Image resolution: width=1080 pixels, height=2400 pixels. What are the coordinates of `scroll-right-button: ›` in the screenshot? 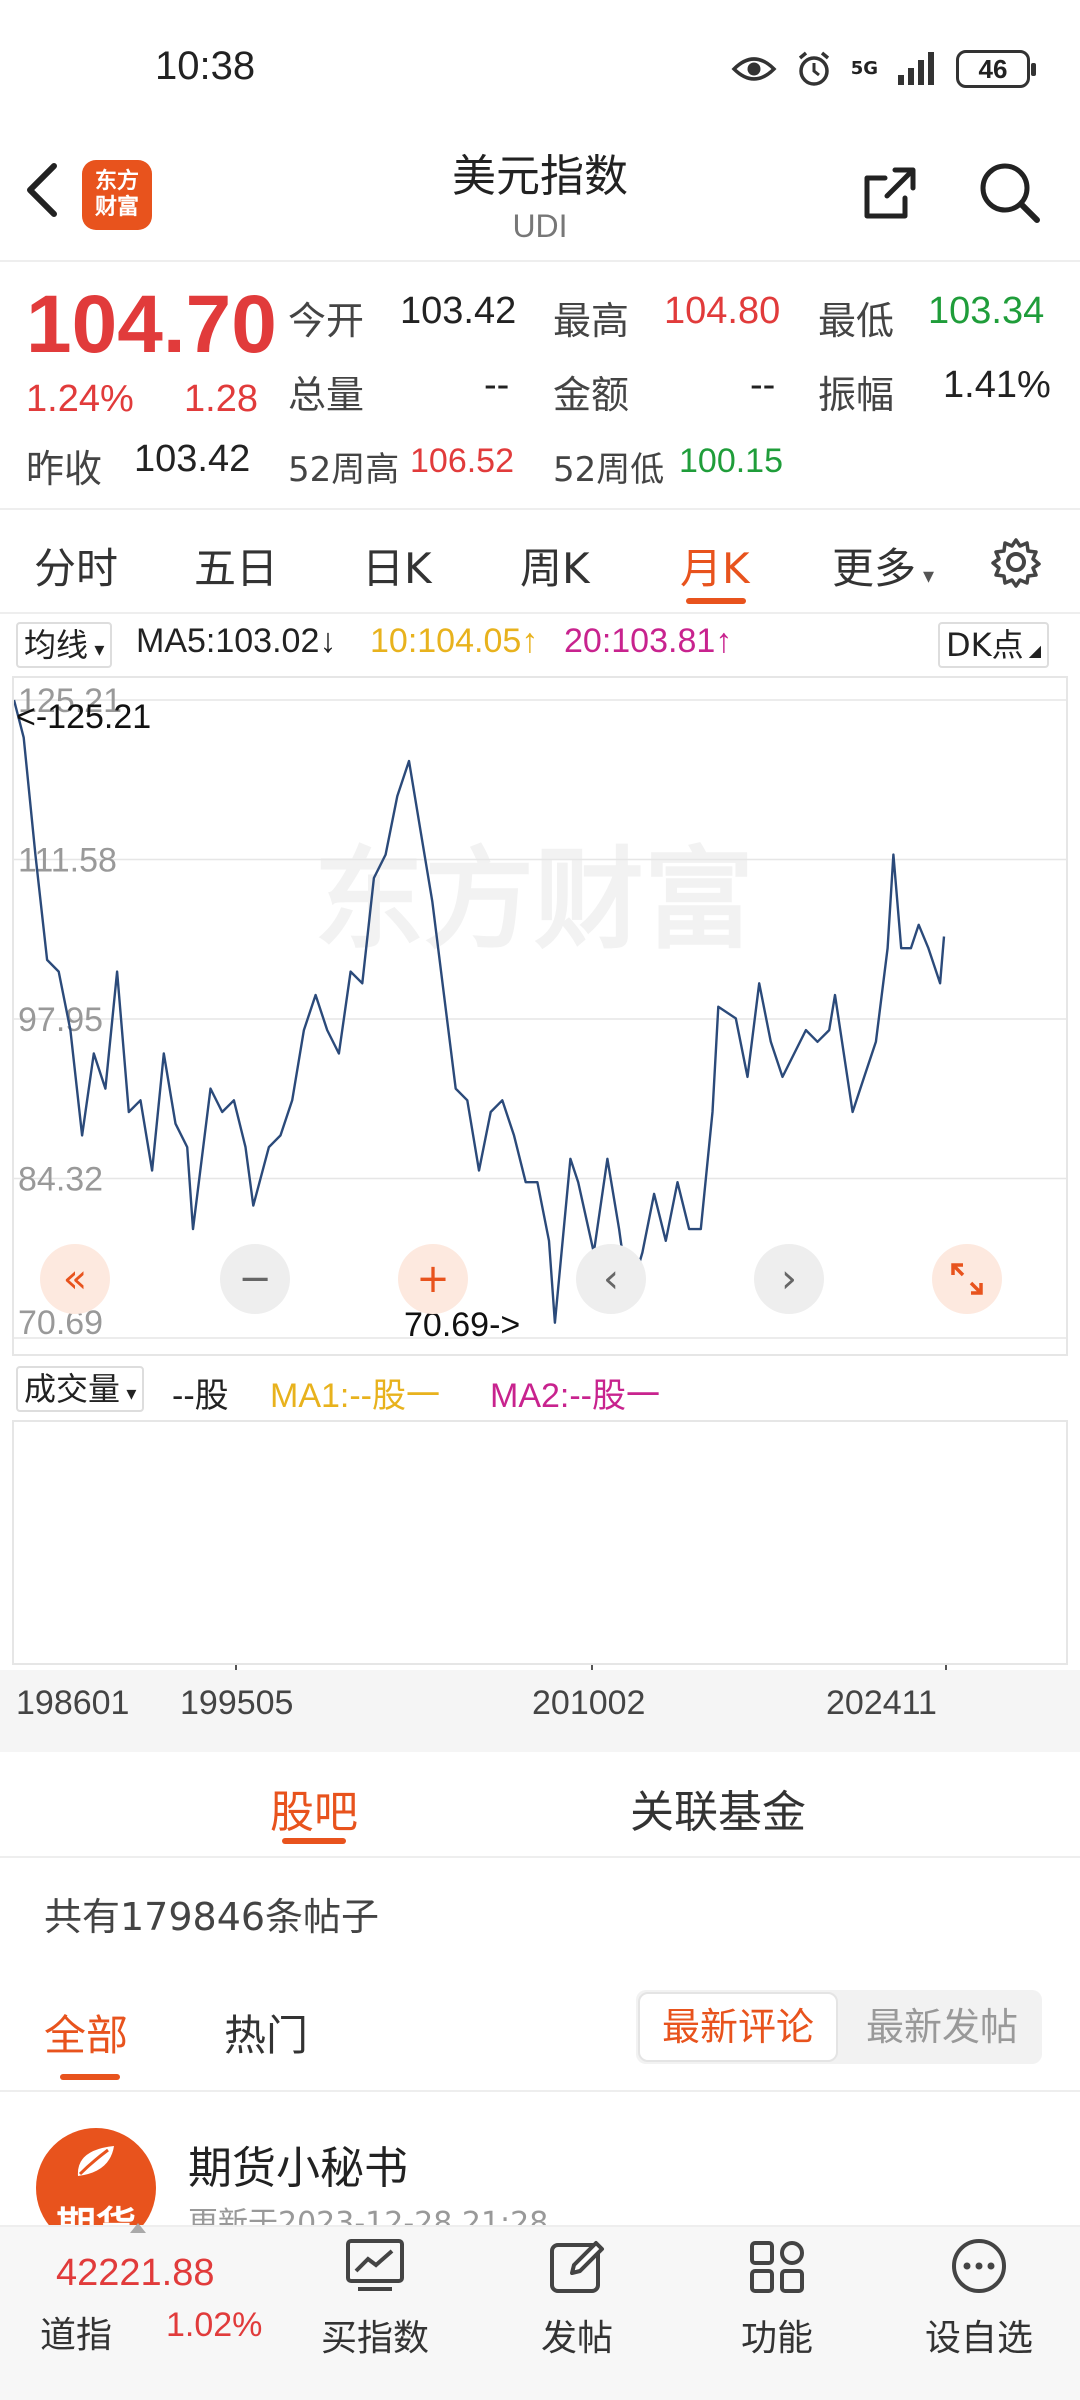 It's located at (789, 1279).